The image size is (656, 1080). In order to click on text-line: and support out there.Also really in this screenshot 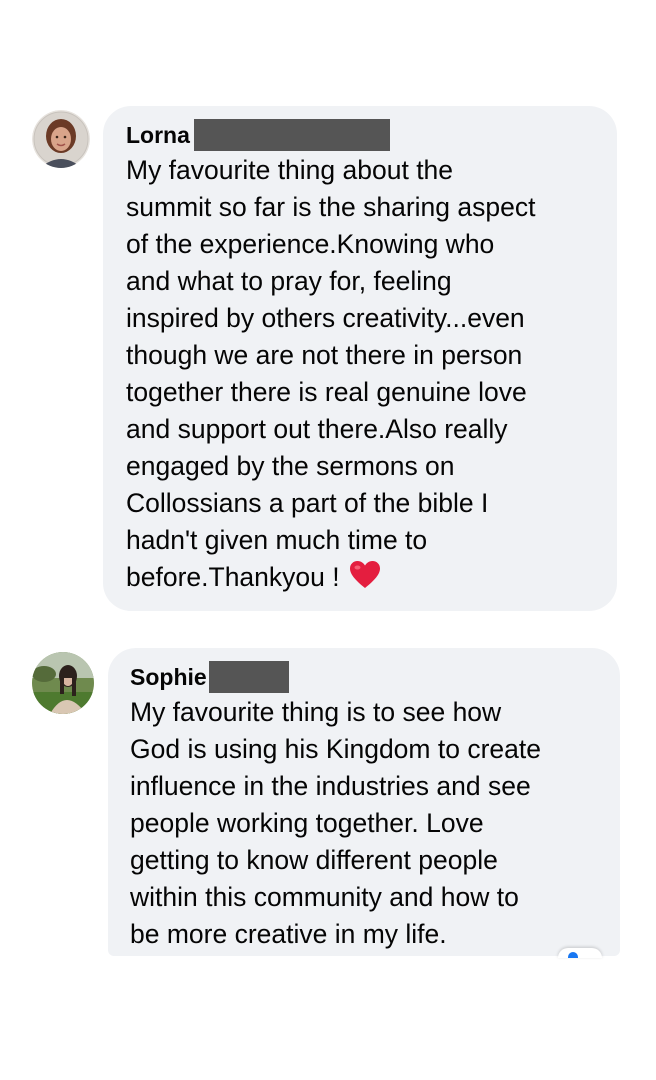, I will do `click(317, 429)`.